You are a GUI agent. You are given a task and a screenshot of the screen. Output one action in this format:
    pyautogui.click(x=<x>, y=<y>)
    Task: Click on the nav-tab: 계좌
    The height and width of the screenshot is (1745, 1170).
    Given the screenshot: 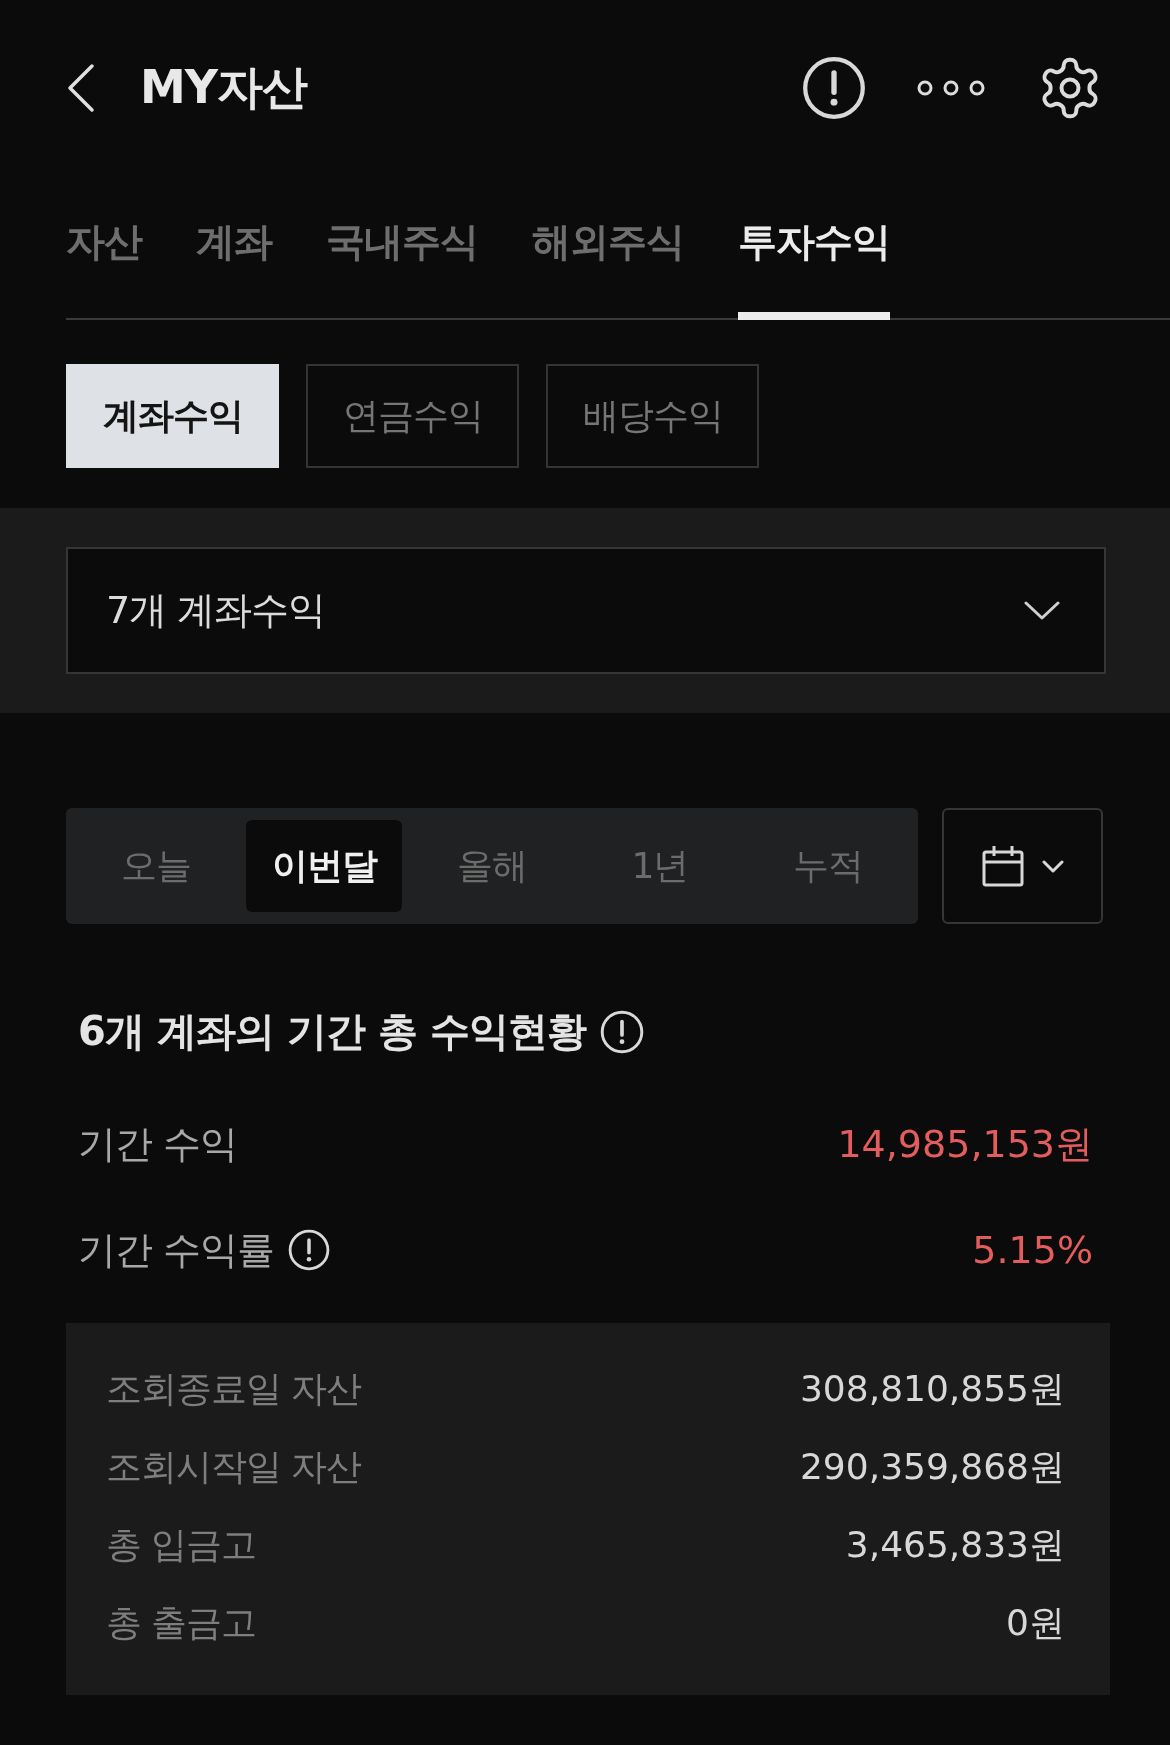 What is the action you would take?
    pyautogui.click(x=234, y=269)
    